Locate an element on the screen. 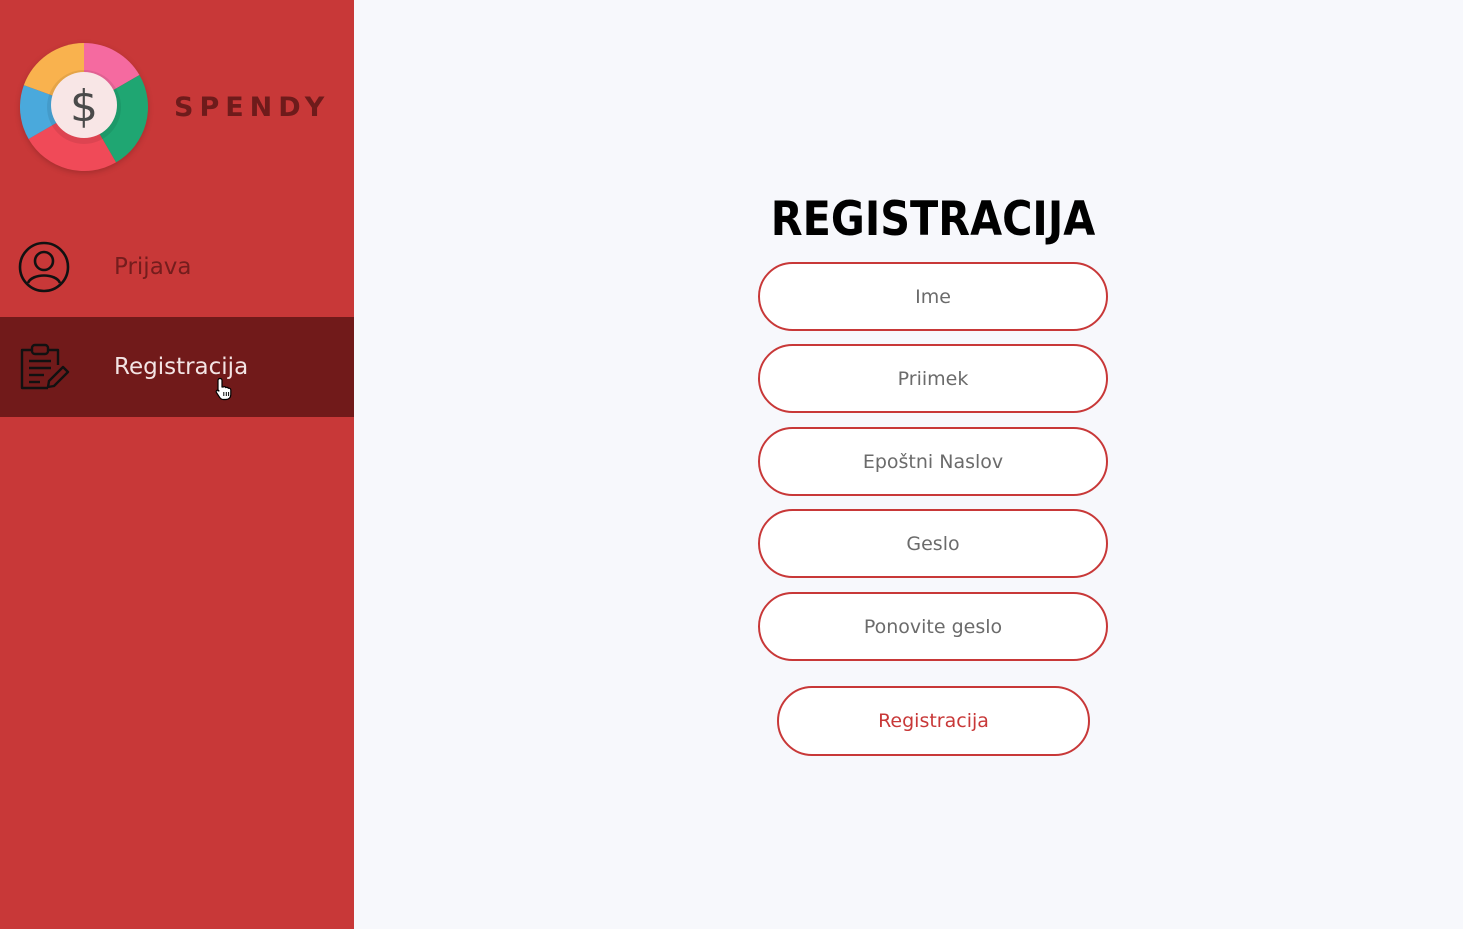 The width and height of the screenshot is (1463, 929). confirm-password-field is located at coordinates (933, 626).